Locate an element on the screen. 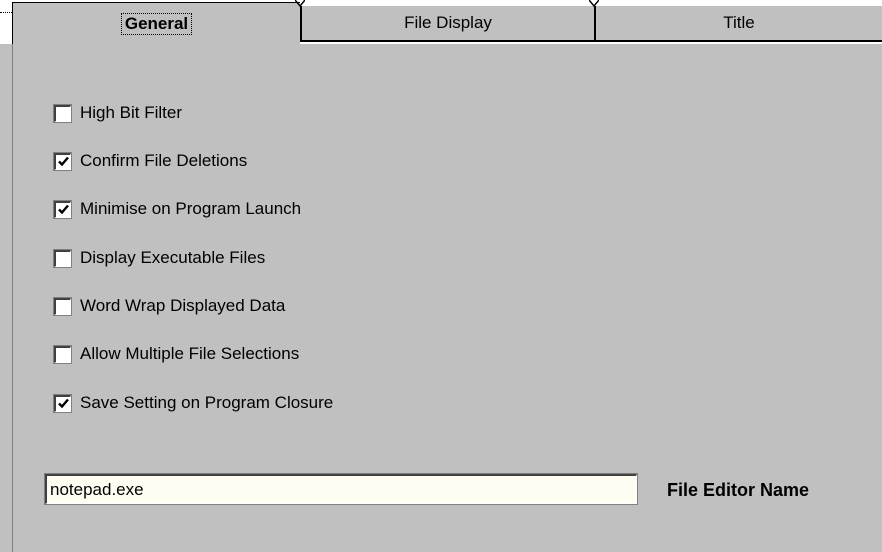 Image resolution: width=882 pixels, height=552 pixels. option-row: Display Executable Files is located at coordinates (159, 258).